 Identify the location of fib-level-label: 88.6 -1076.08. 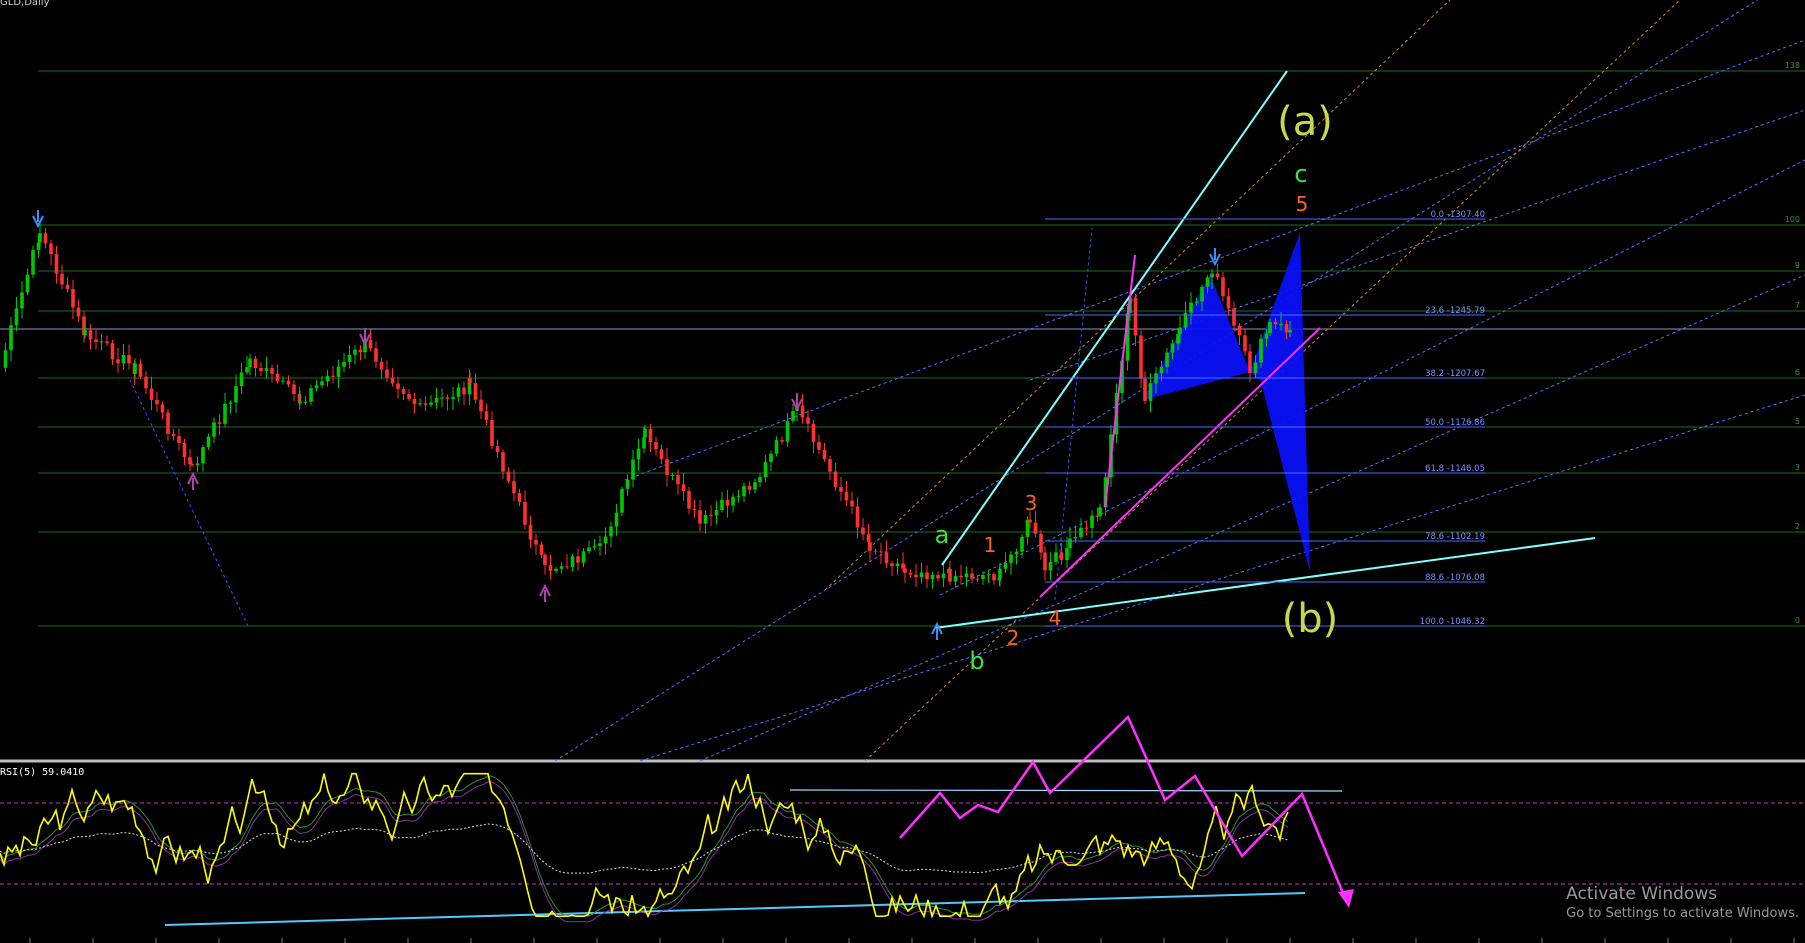
(1455, 578).